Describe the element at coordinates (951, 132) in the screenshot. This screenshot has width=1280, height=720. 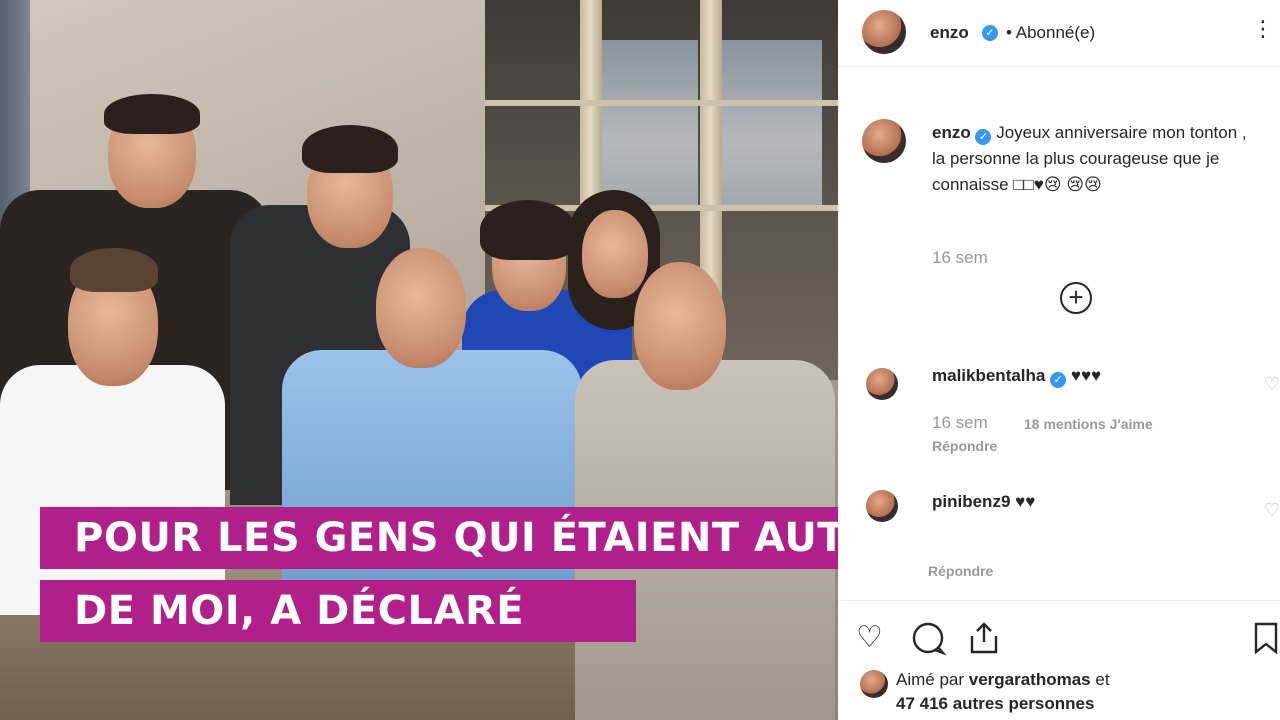
I see `caption-username: enzo` at that location.